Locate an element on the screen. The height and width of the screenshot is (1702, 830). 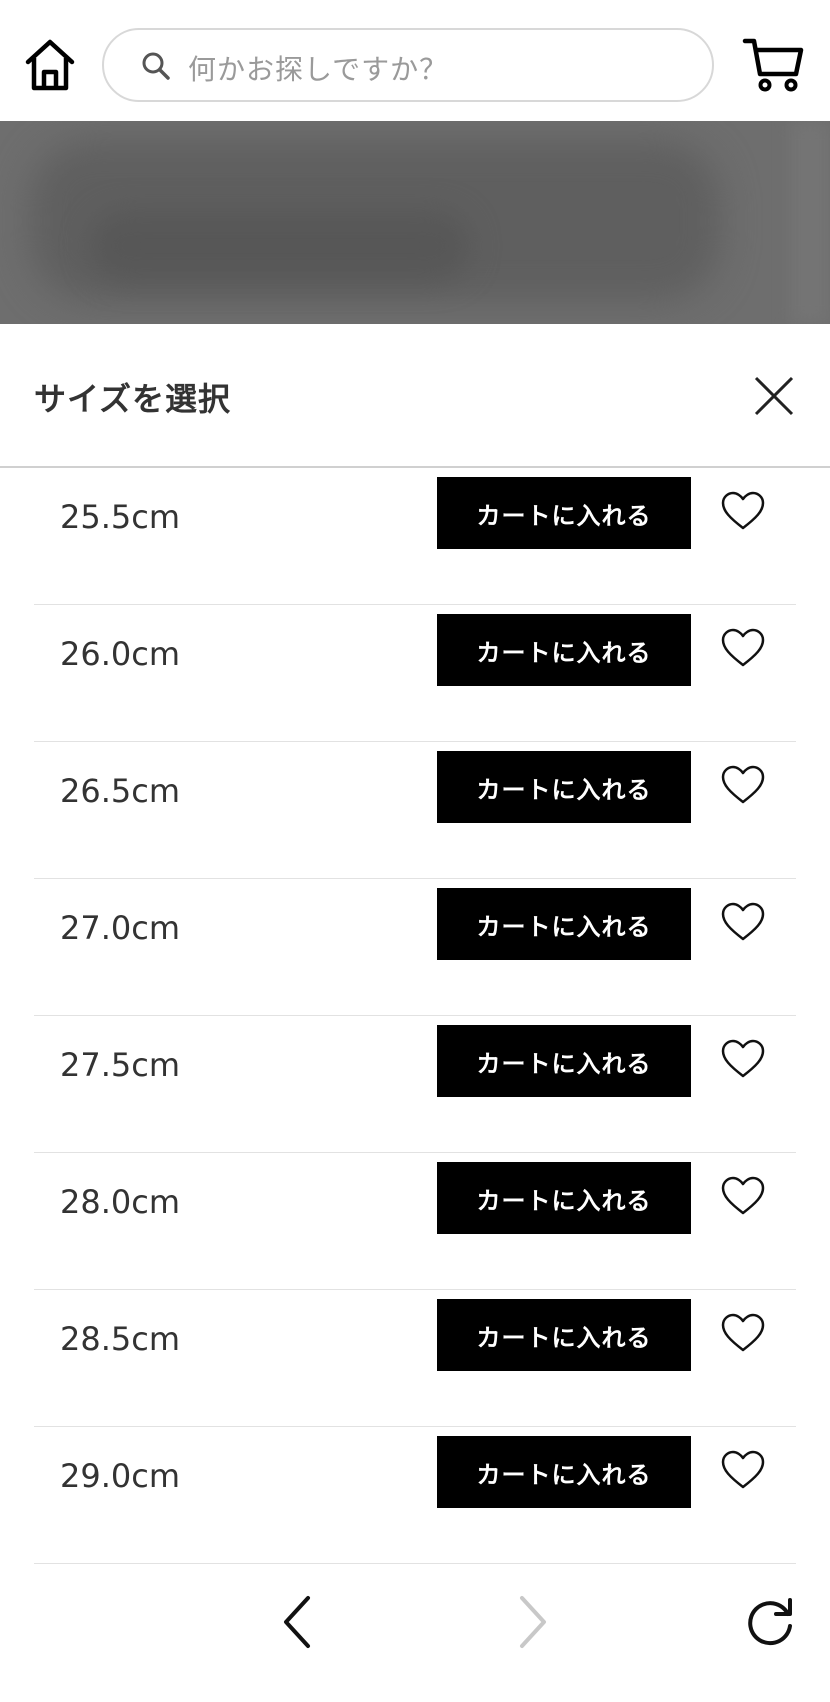
size-row: 27.5cm カートに入れる is located at coordinates (415, 1084).